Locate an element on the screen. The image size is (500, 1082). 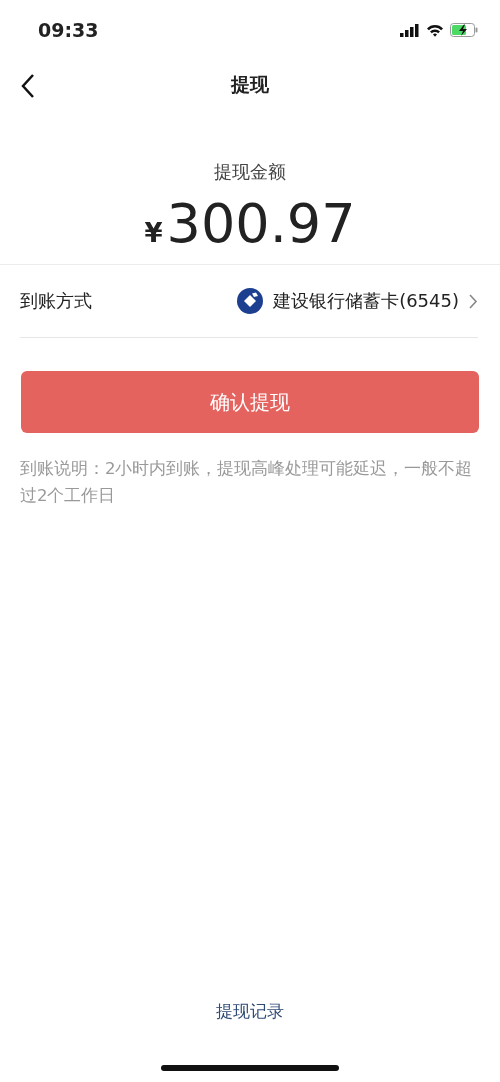
page-title: 提现 is located at coordinates (250, 84).